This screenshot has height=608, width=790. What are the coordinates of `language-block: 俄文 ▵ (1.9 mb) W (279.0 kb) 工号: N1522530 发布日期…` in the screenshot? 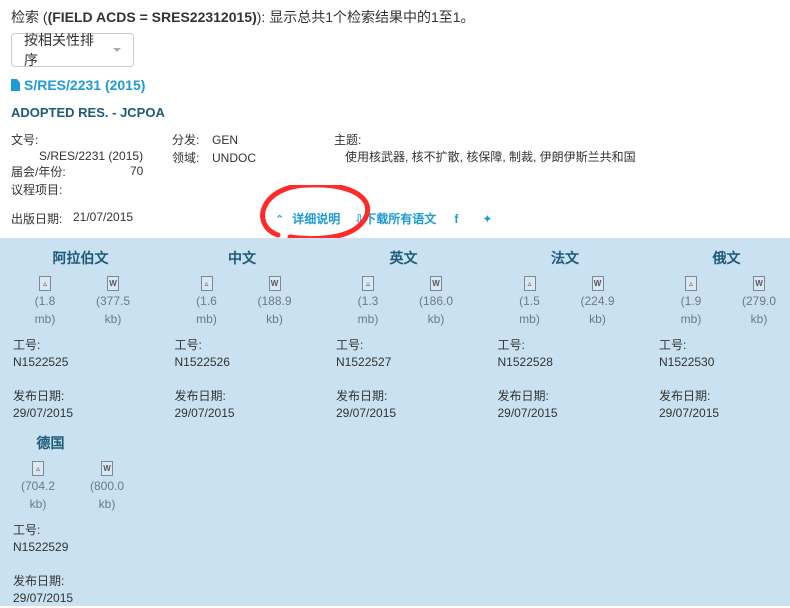 It's located at (718, 330).